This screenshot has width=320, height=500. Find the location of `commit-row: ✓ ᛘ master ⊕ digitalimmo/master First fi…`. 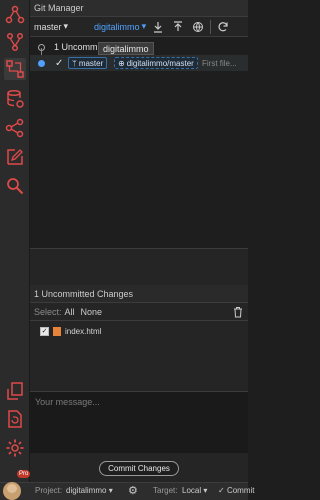

commit-row: ✓ ᛘ master ⊕ digitalimmo/master First fi… is located at coordinates (139, 63).